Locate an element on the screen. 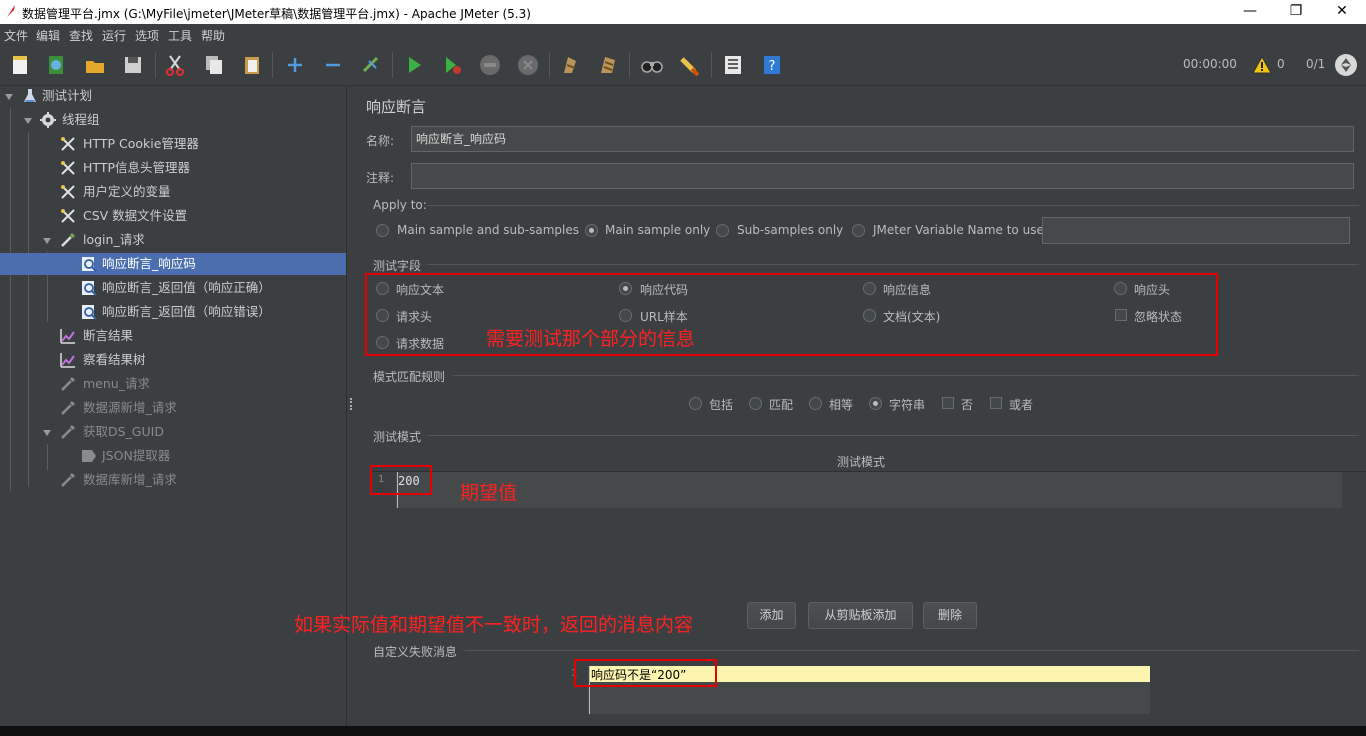 This screenshot has height=736, width=1366. tree-item-login-request: login_请求 is located at coordinates (202, 240).